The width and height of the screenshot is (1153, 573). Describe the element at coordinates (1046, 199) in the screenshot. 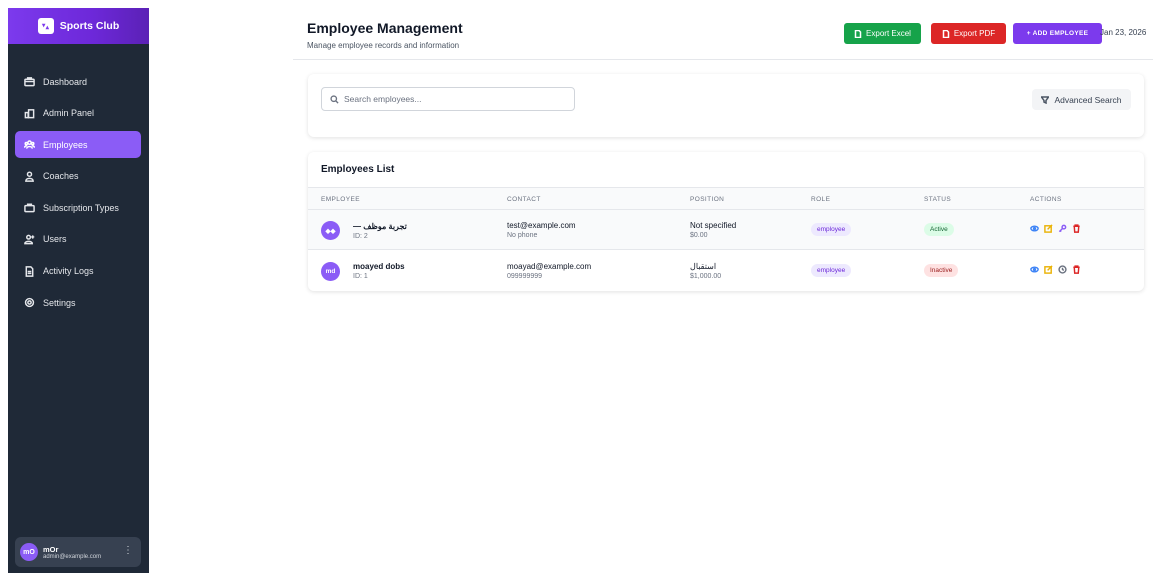

I see `column-header-actions: ACTIONS` at that location.